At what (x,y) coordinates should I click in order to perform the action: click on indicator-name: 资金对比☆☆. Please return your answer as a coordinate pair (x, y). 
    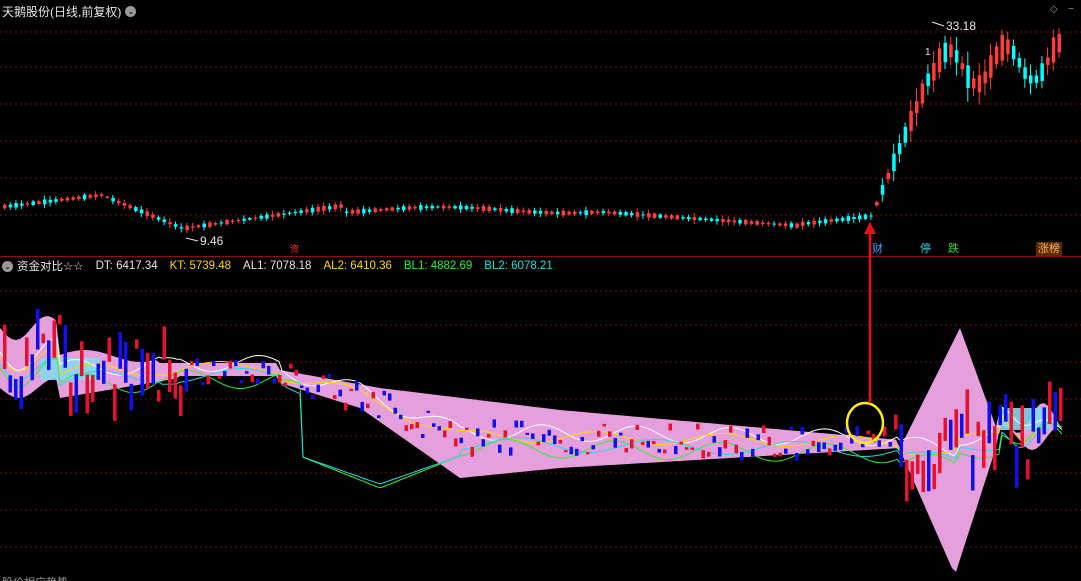
    Looking at the image, I should click on (50, 266).